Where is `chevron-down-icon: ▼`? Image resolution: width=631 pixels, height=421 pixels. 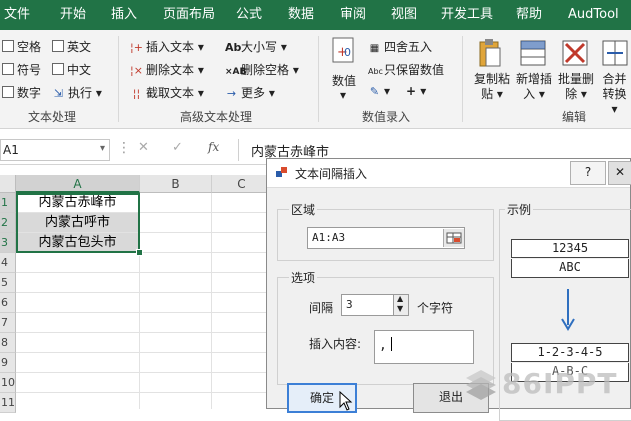 chevron-down-icon: ▼ is located at coordinates (400, 308).